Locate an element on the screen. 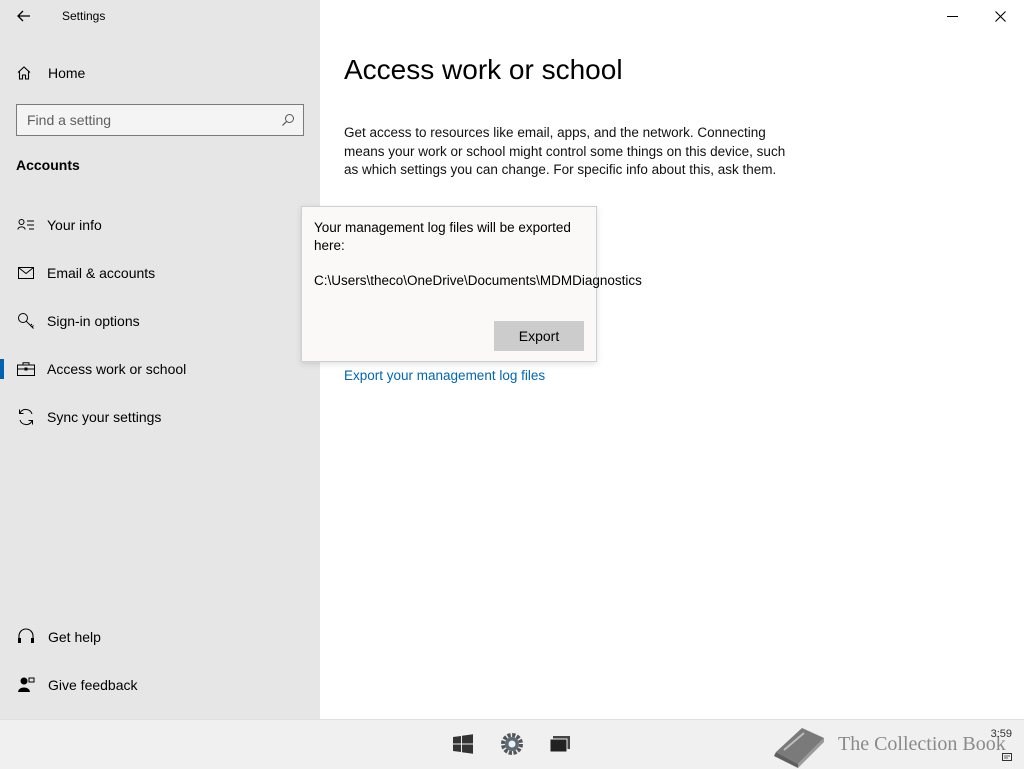 The height and width of the screenshot is (769, 1024). person-card-icon is located at coordinates (26, 225).